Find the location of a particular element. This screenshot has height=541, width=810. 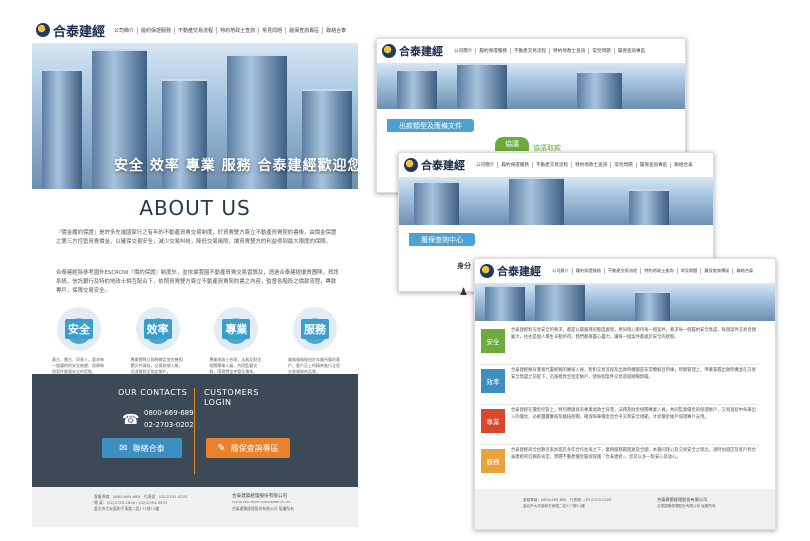

tab-agreement: 協議 is located at coordinates (512, 144).